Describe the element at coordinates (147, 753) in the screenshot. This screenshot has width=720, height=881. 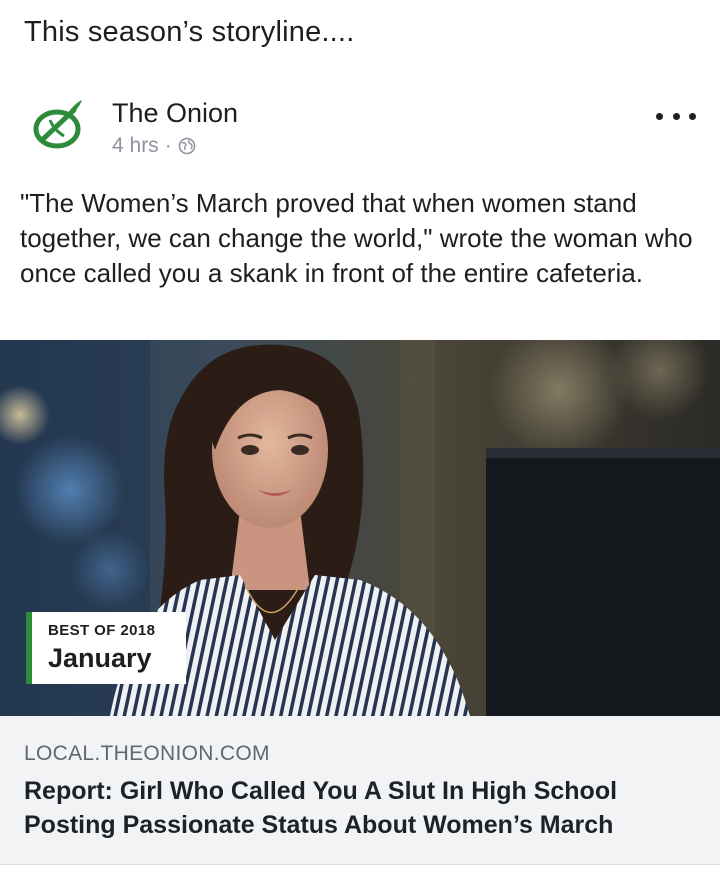
I see `link-domain: LOCAL.THEONION.COM` at that location.